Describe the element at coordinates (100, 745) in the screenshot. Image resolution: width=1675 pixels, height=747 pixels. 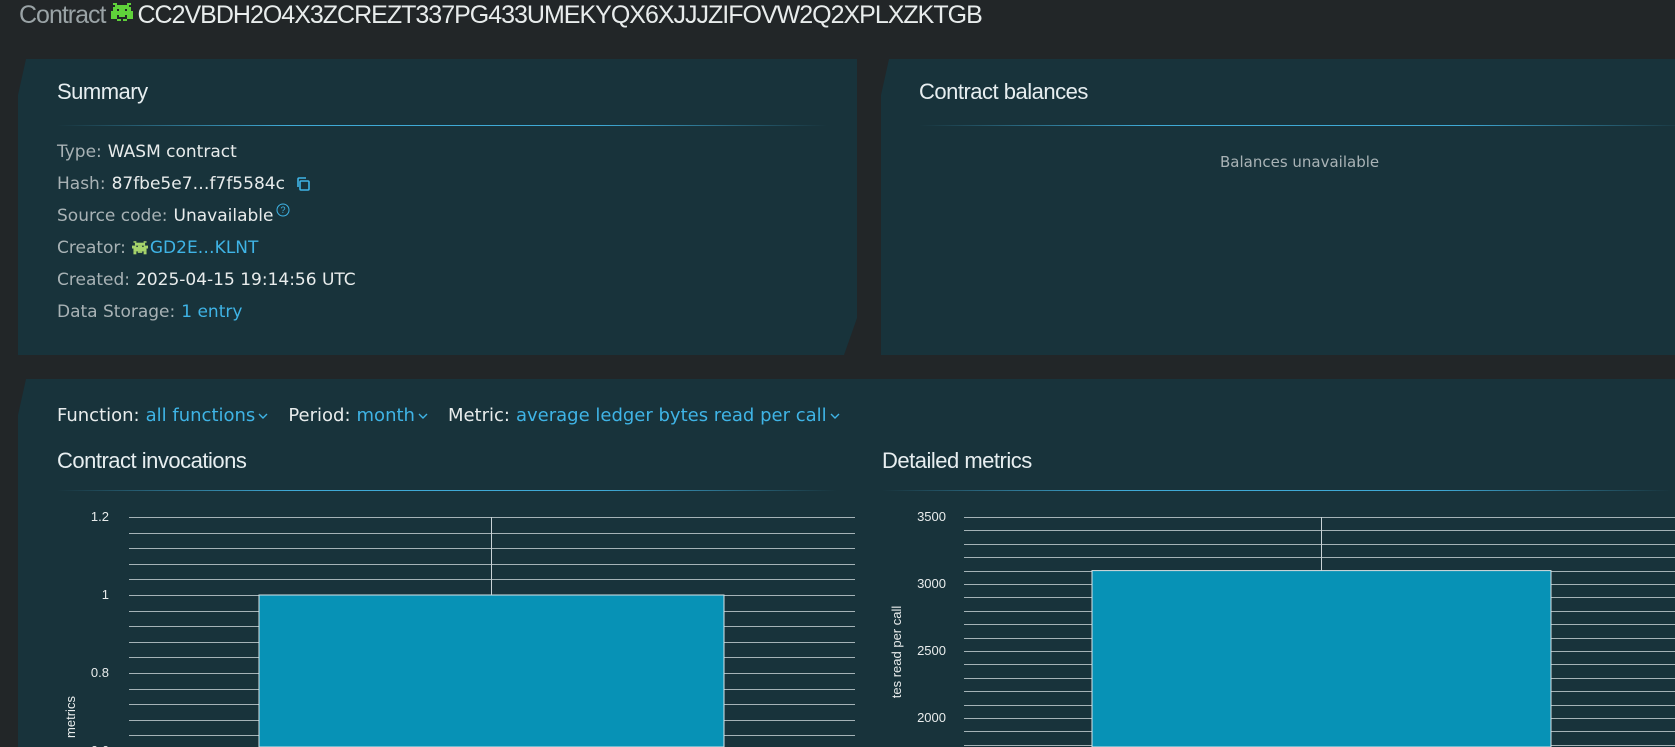
I see `y-tick-label: 0.6` at that location.